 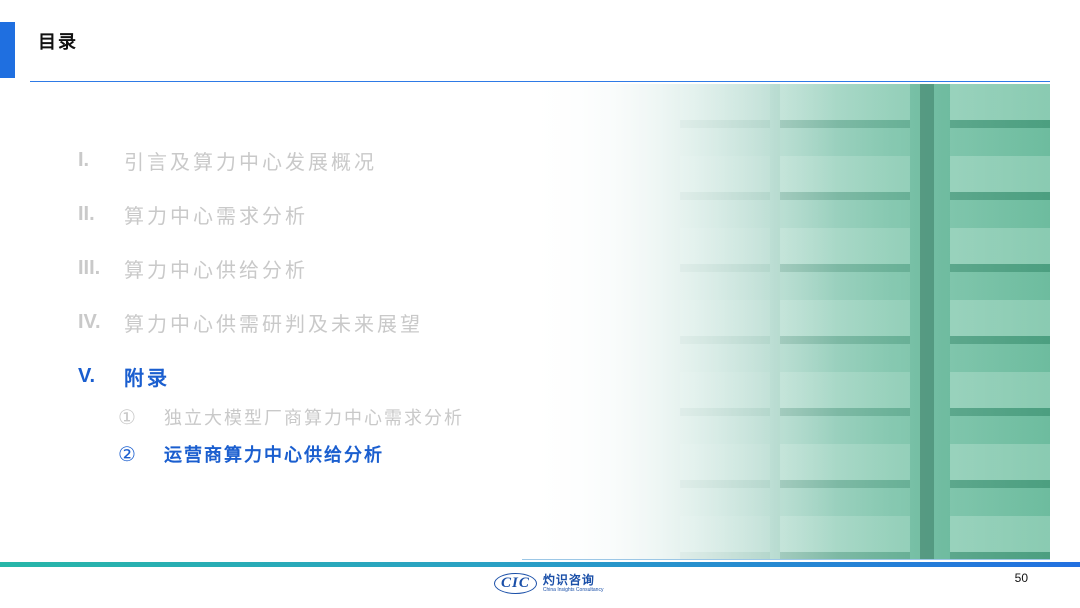 What do you see at coordinates (314, 418) in the screenshot?
I see `appendix-item-label: 独立大模型厂商算力中心需求分析` at bounding box center [314, 418].